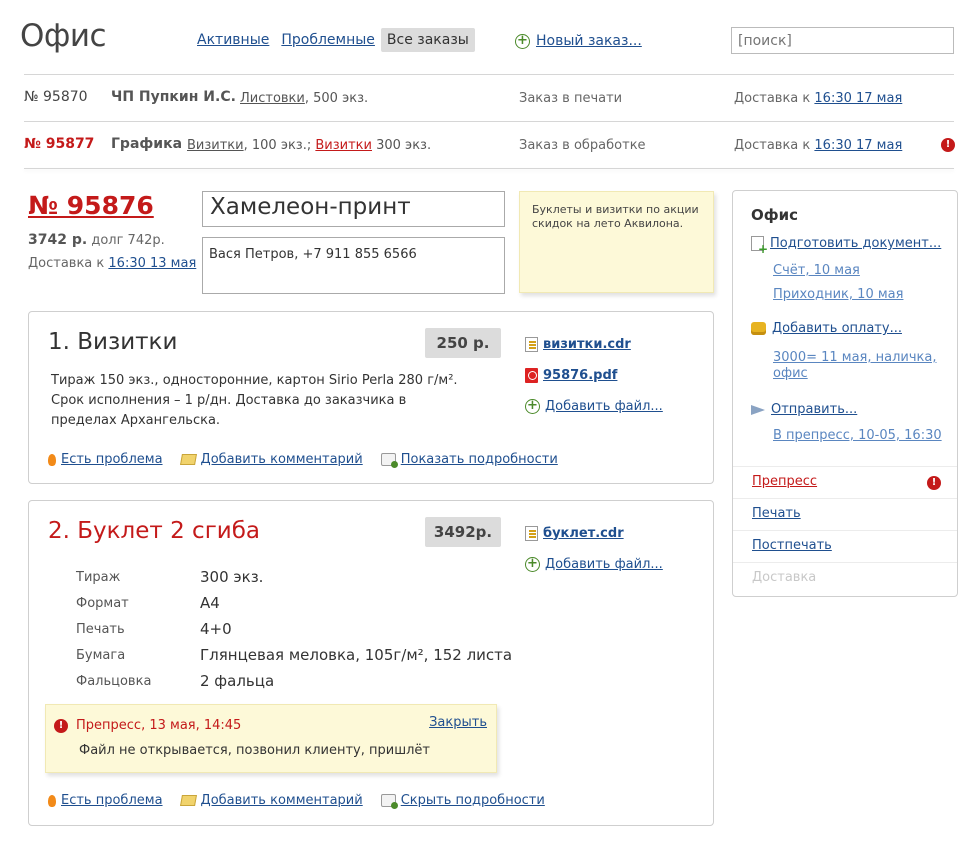 Image resolution: width=976 pixels, height=861 pixels. What do you see at coordinates (427, 40) in the screenshot?
I see `tab-all-orders: Все заказы` at bounding box center [427, 40].